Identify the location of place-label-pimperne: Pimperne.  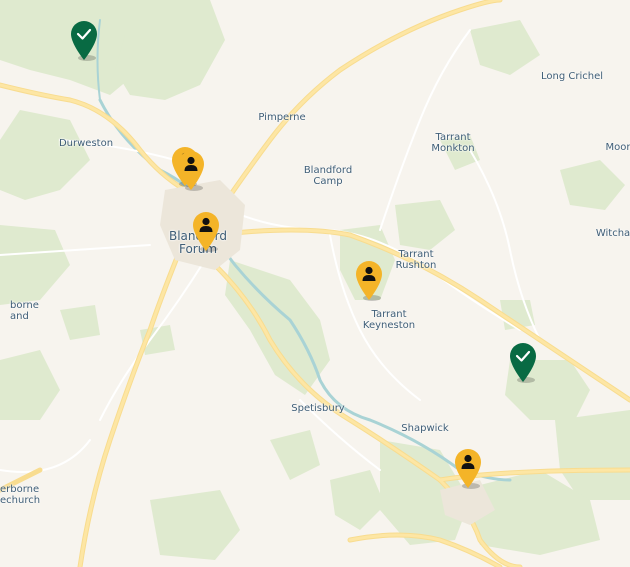
(282, 117).